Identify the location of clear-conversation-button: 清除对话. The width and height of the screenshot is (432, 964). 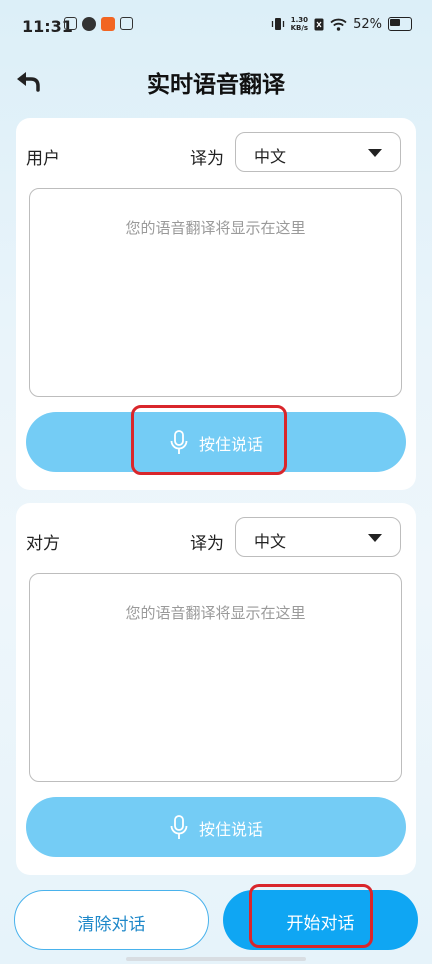
(111, 920).